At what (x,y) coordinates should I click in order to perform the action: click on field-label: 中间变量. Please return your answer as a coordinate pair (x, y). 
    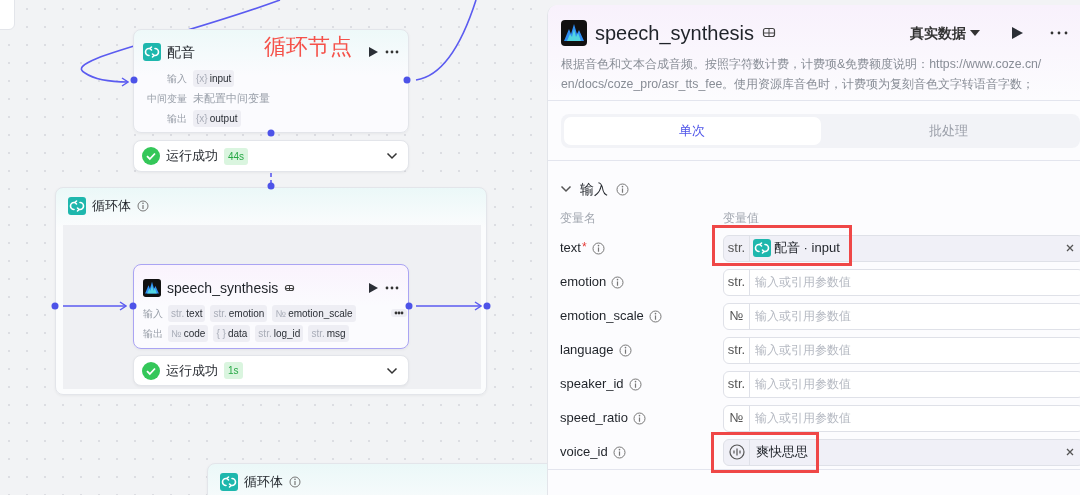
    Looking at the image, I should click on (166, 98).